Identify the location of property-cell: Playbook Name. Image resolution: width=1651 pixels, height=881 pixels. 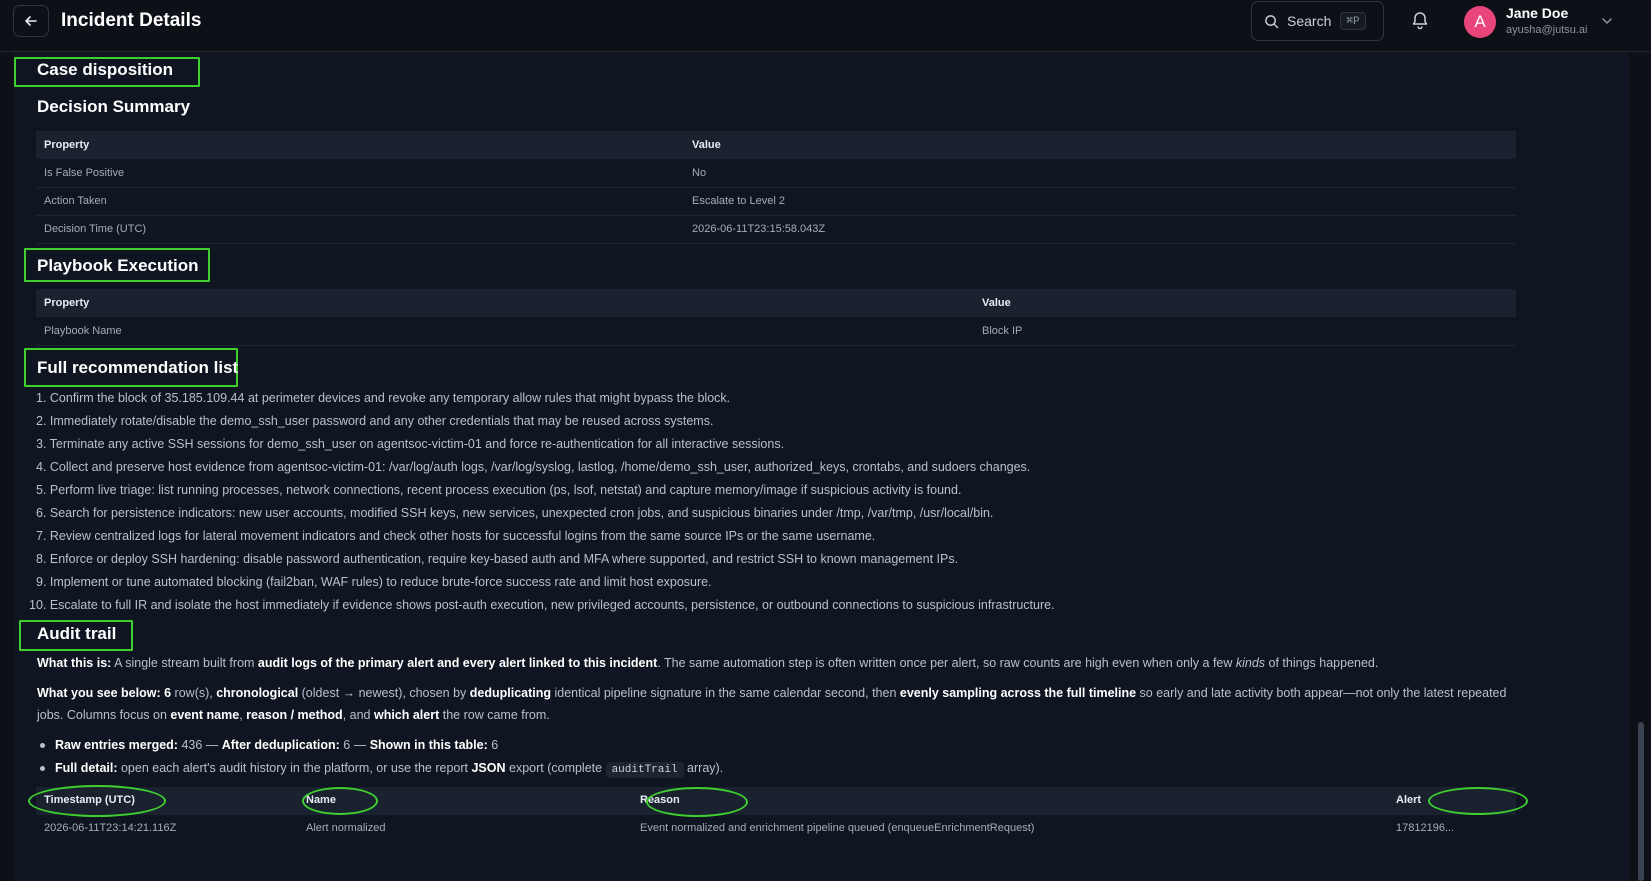
(505, 331).